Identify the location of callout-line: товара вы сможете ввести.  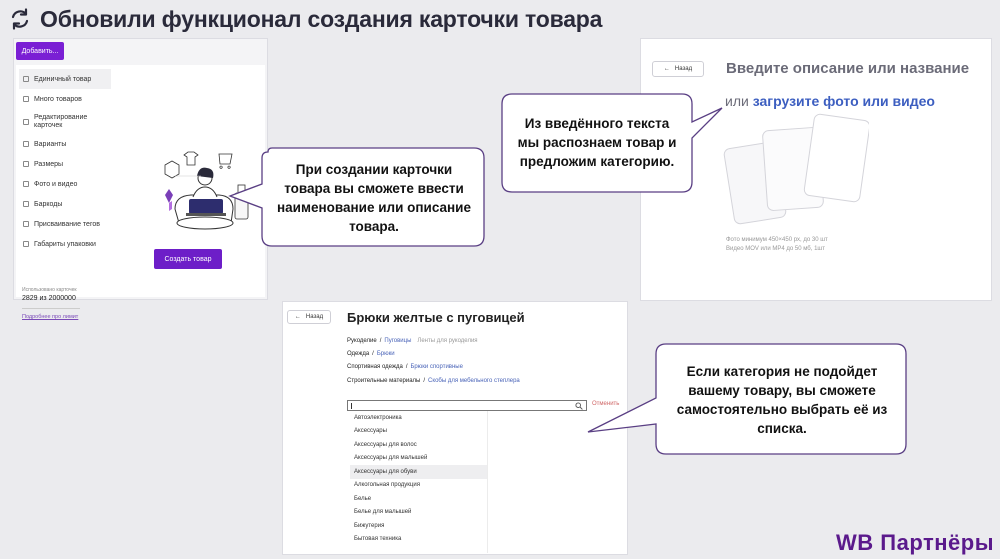
(374, 188).